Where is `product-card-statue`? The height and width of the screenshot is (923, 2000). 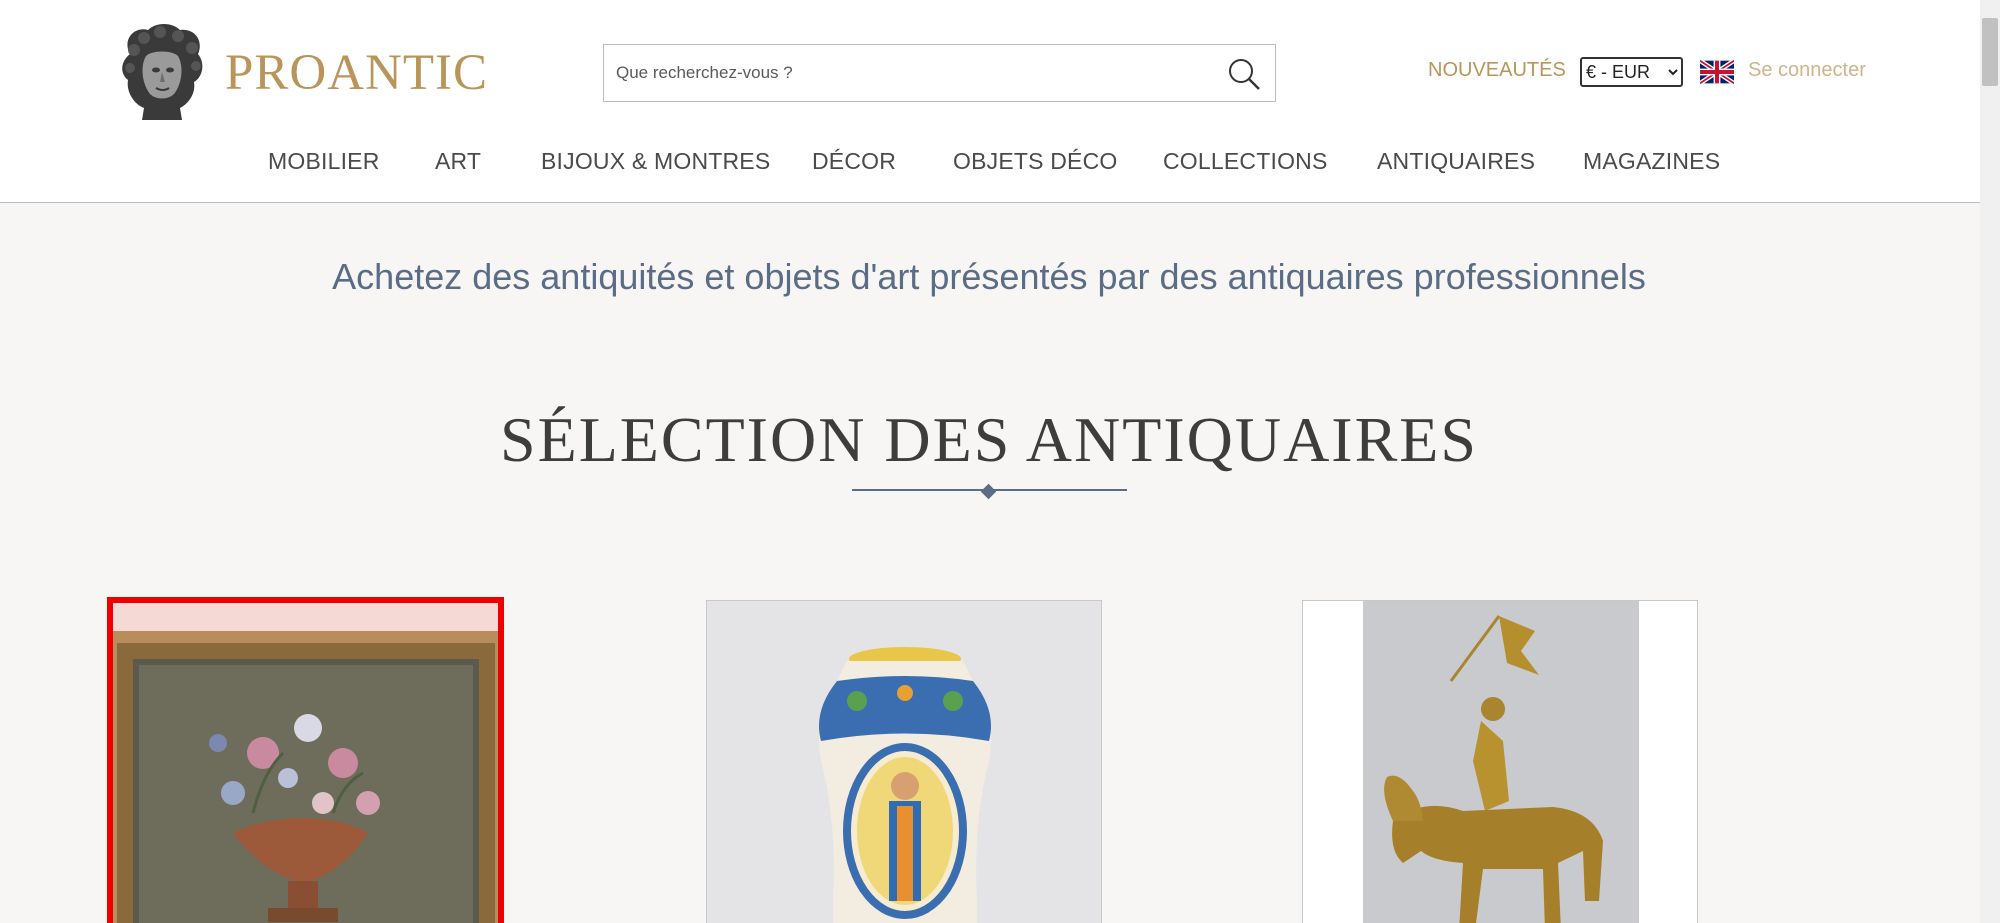
product-card-statue is located at coordinates (1500, 761).